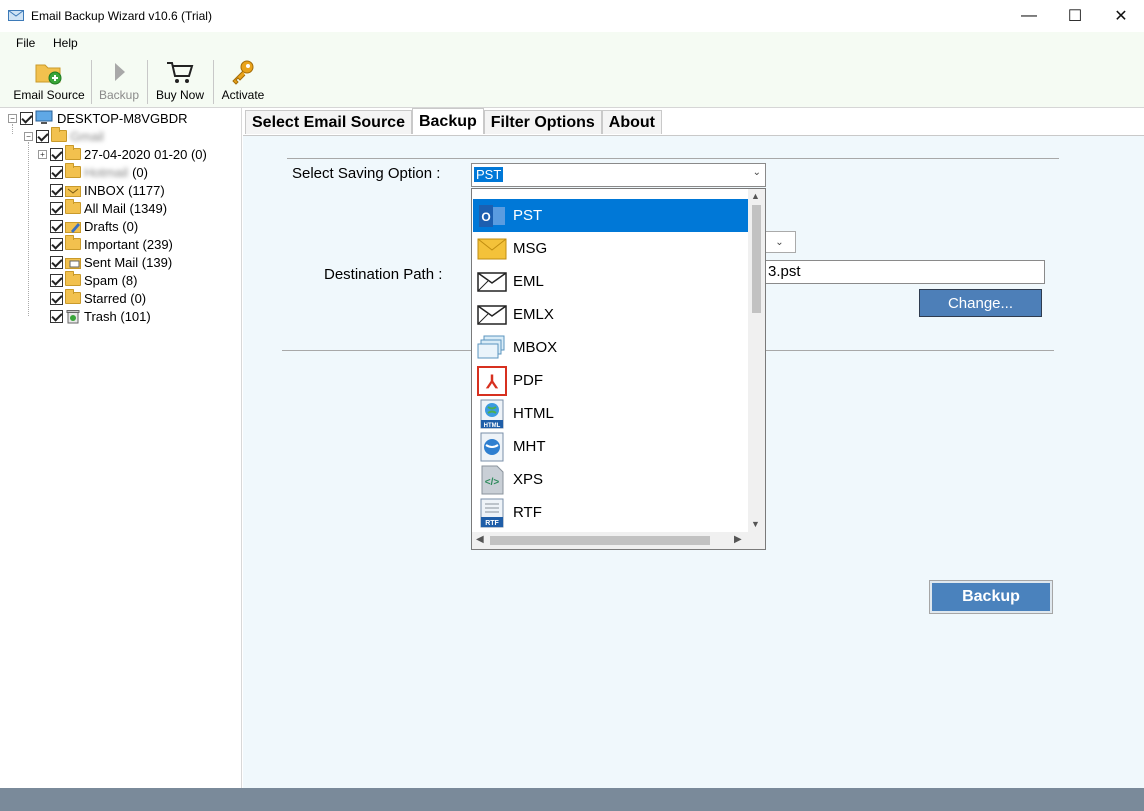  Describe the element at coordinates (111, 226) in the screenshot. I see `tree-item-label: Drafts (0)` at that location.